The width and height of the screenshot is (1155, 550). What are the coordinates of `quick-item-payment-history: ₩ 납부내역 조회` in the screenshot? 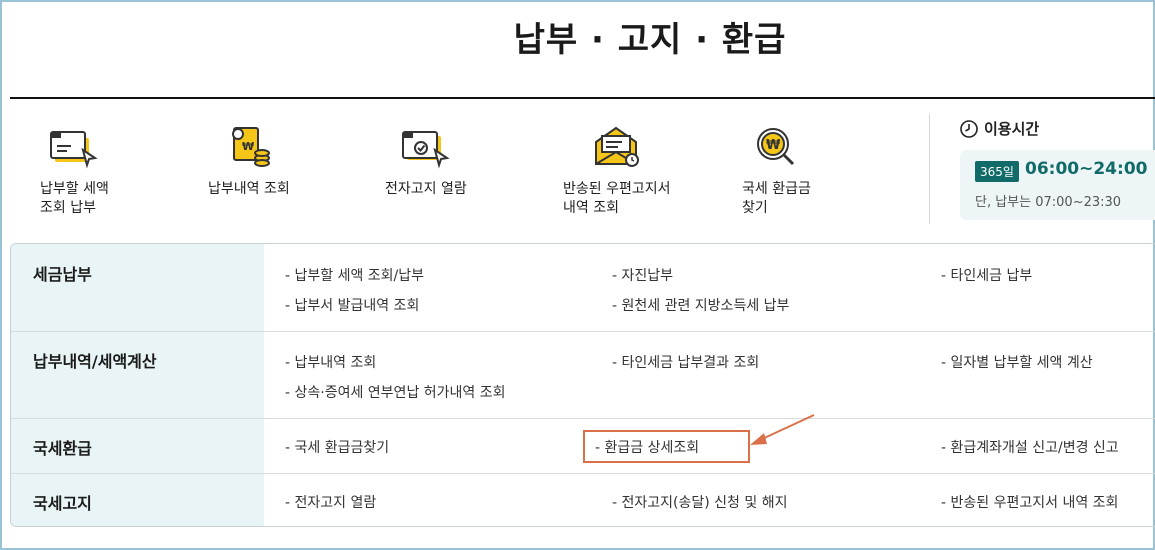 It's located at (249, 173).